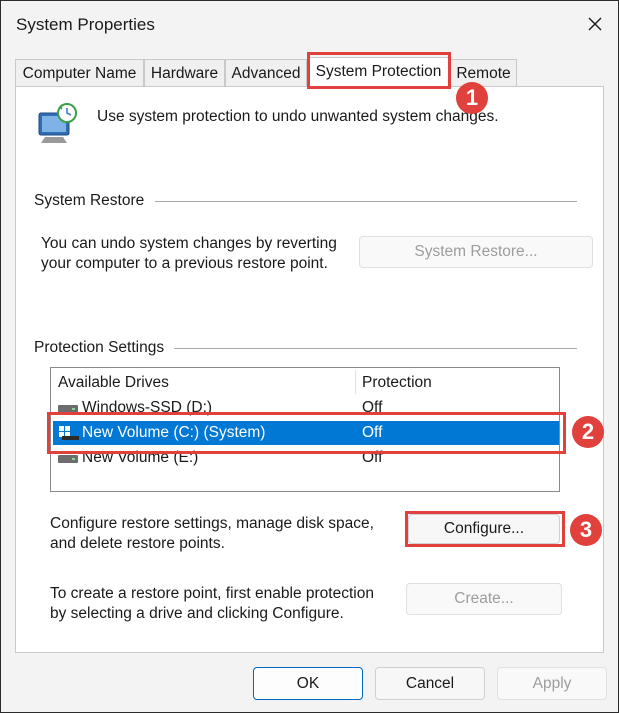  Describe the element at coordinates (308, 683) in the screenshot. I see `ok-button: OK` at that location.